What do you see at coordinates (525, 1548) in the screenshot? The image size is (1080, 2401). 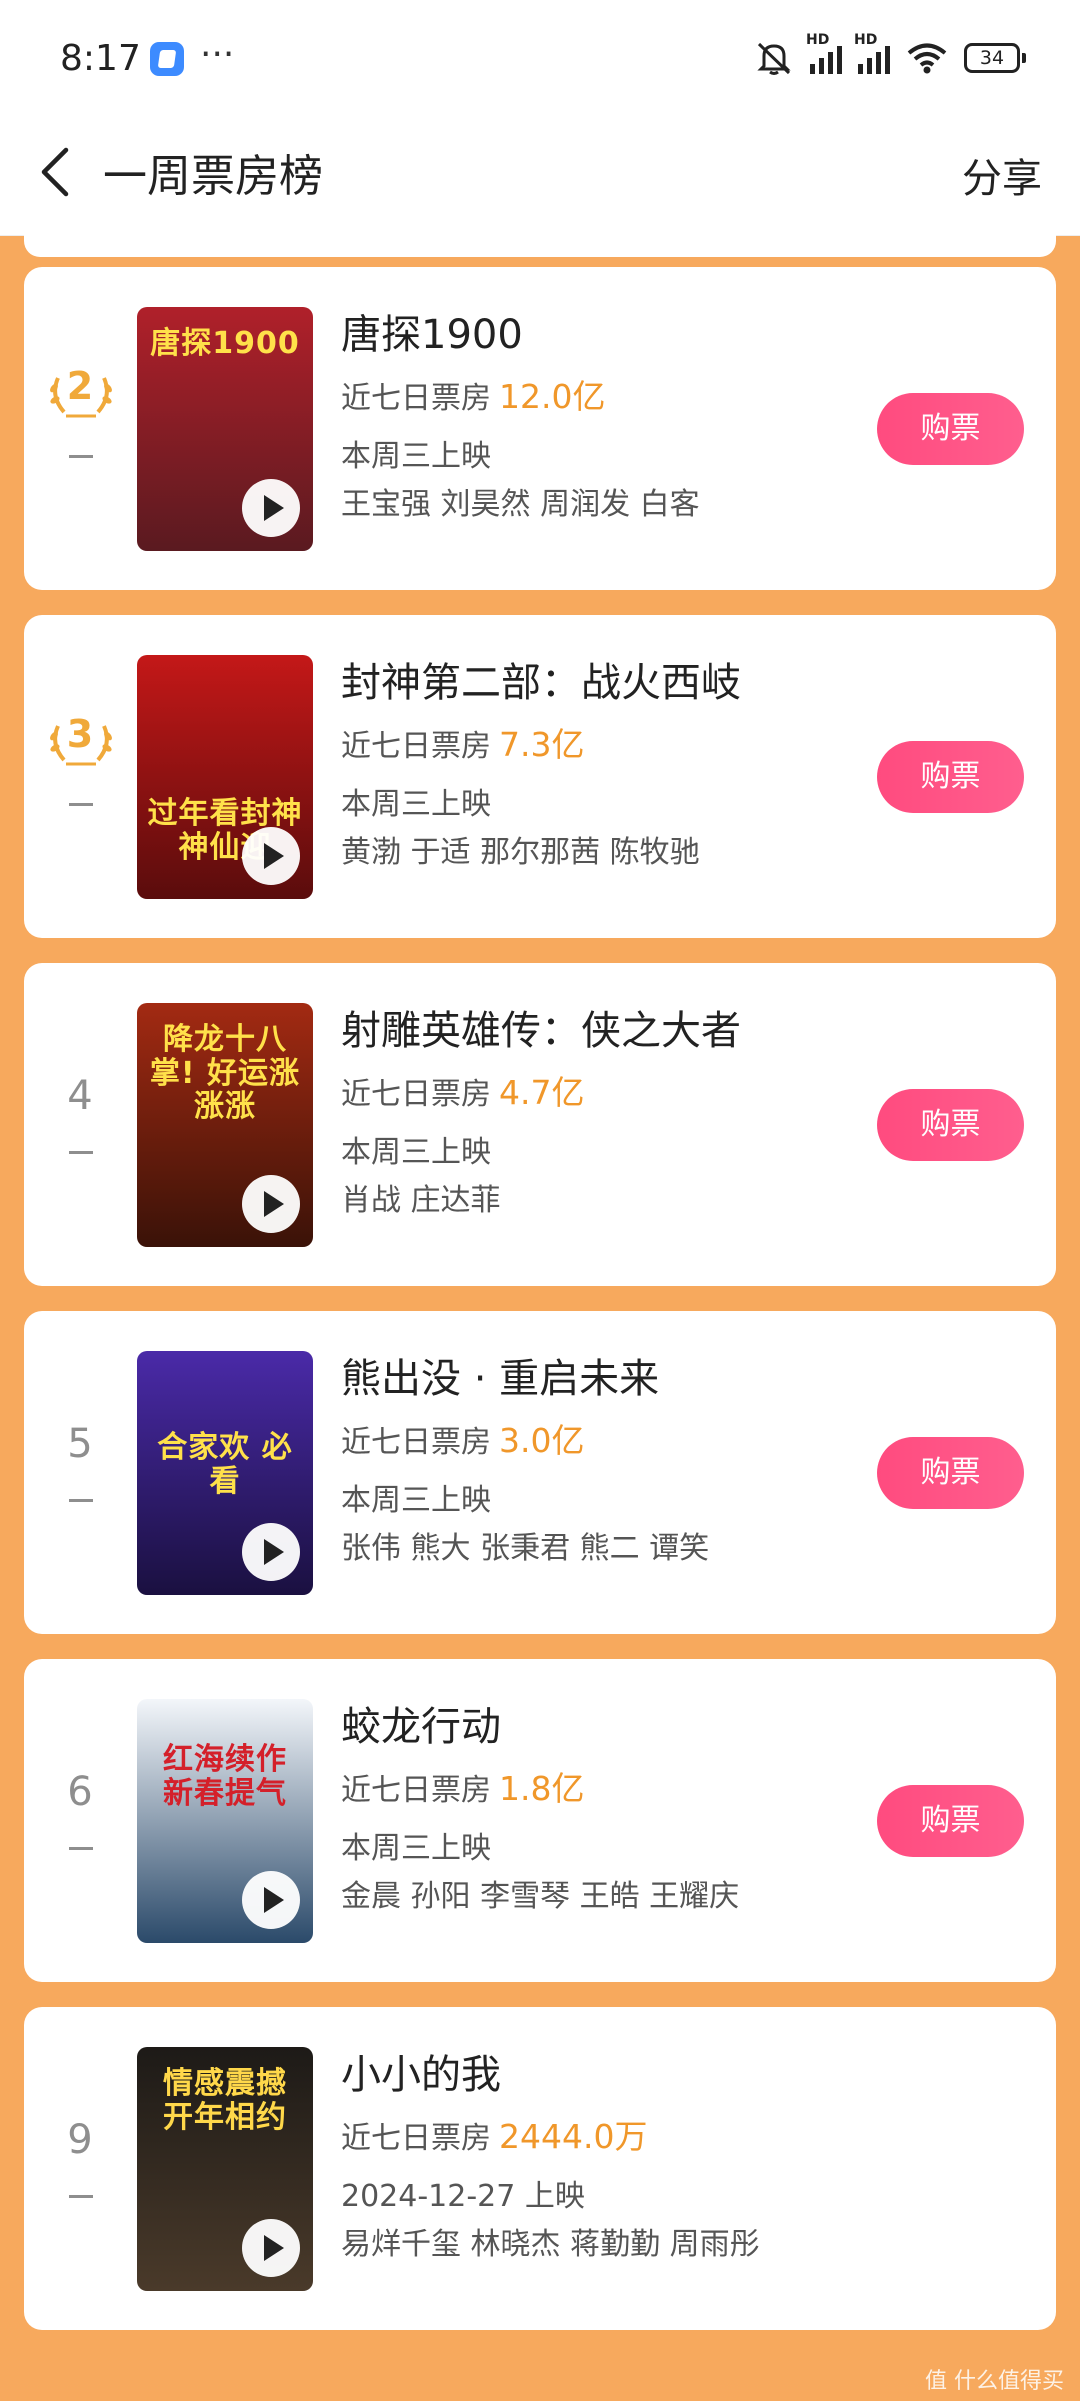 I see `cast-list: 张伟 熊大 张秉君 熊二 谭笑` at bounding box center [525, 1548].